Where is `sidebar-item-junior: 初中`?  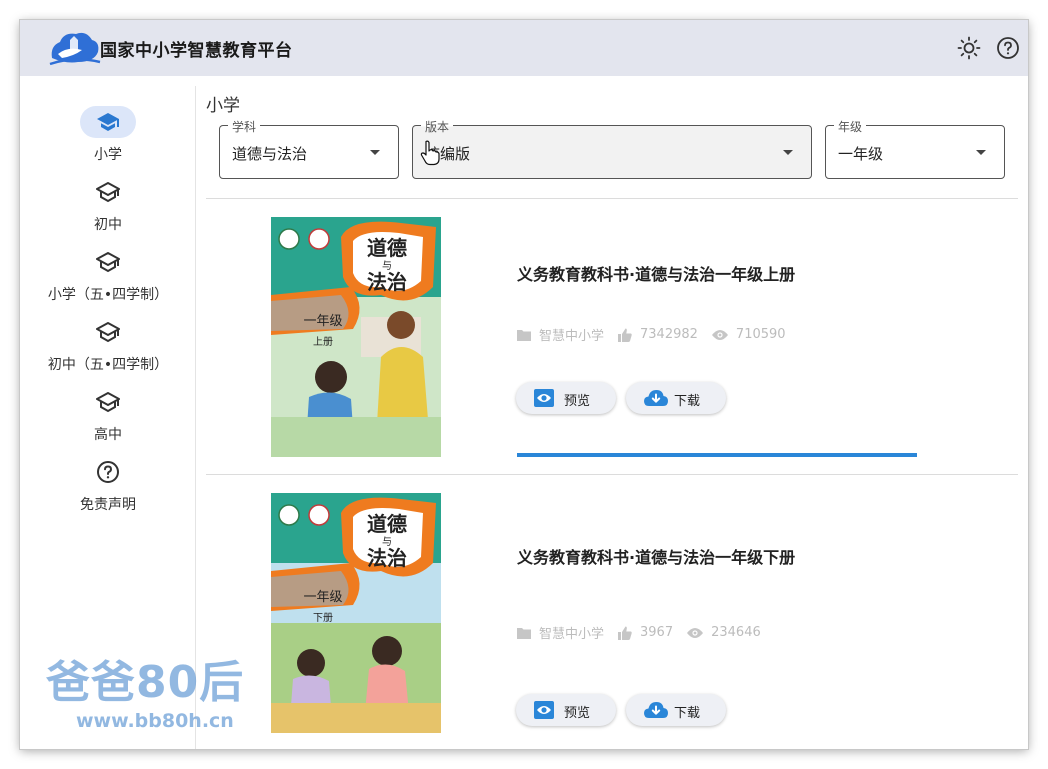
sidebar-item-junior: 初中 is located at coordinates (108, 206).